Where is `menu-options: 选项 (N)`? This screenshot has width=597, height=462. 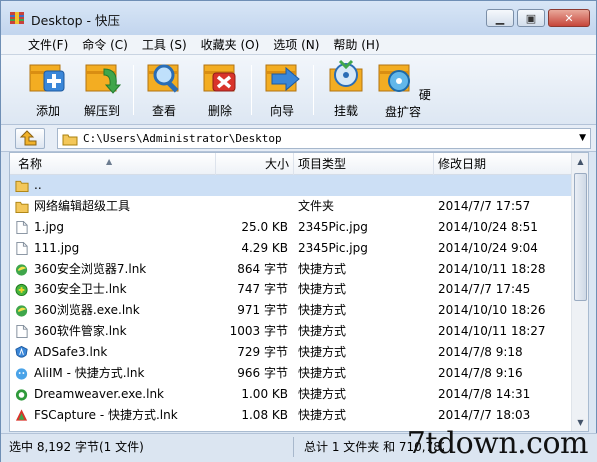 menu-options: 选项 (N) is located at coordinates (296, 44).